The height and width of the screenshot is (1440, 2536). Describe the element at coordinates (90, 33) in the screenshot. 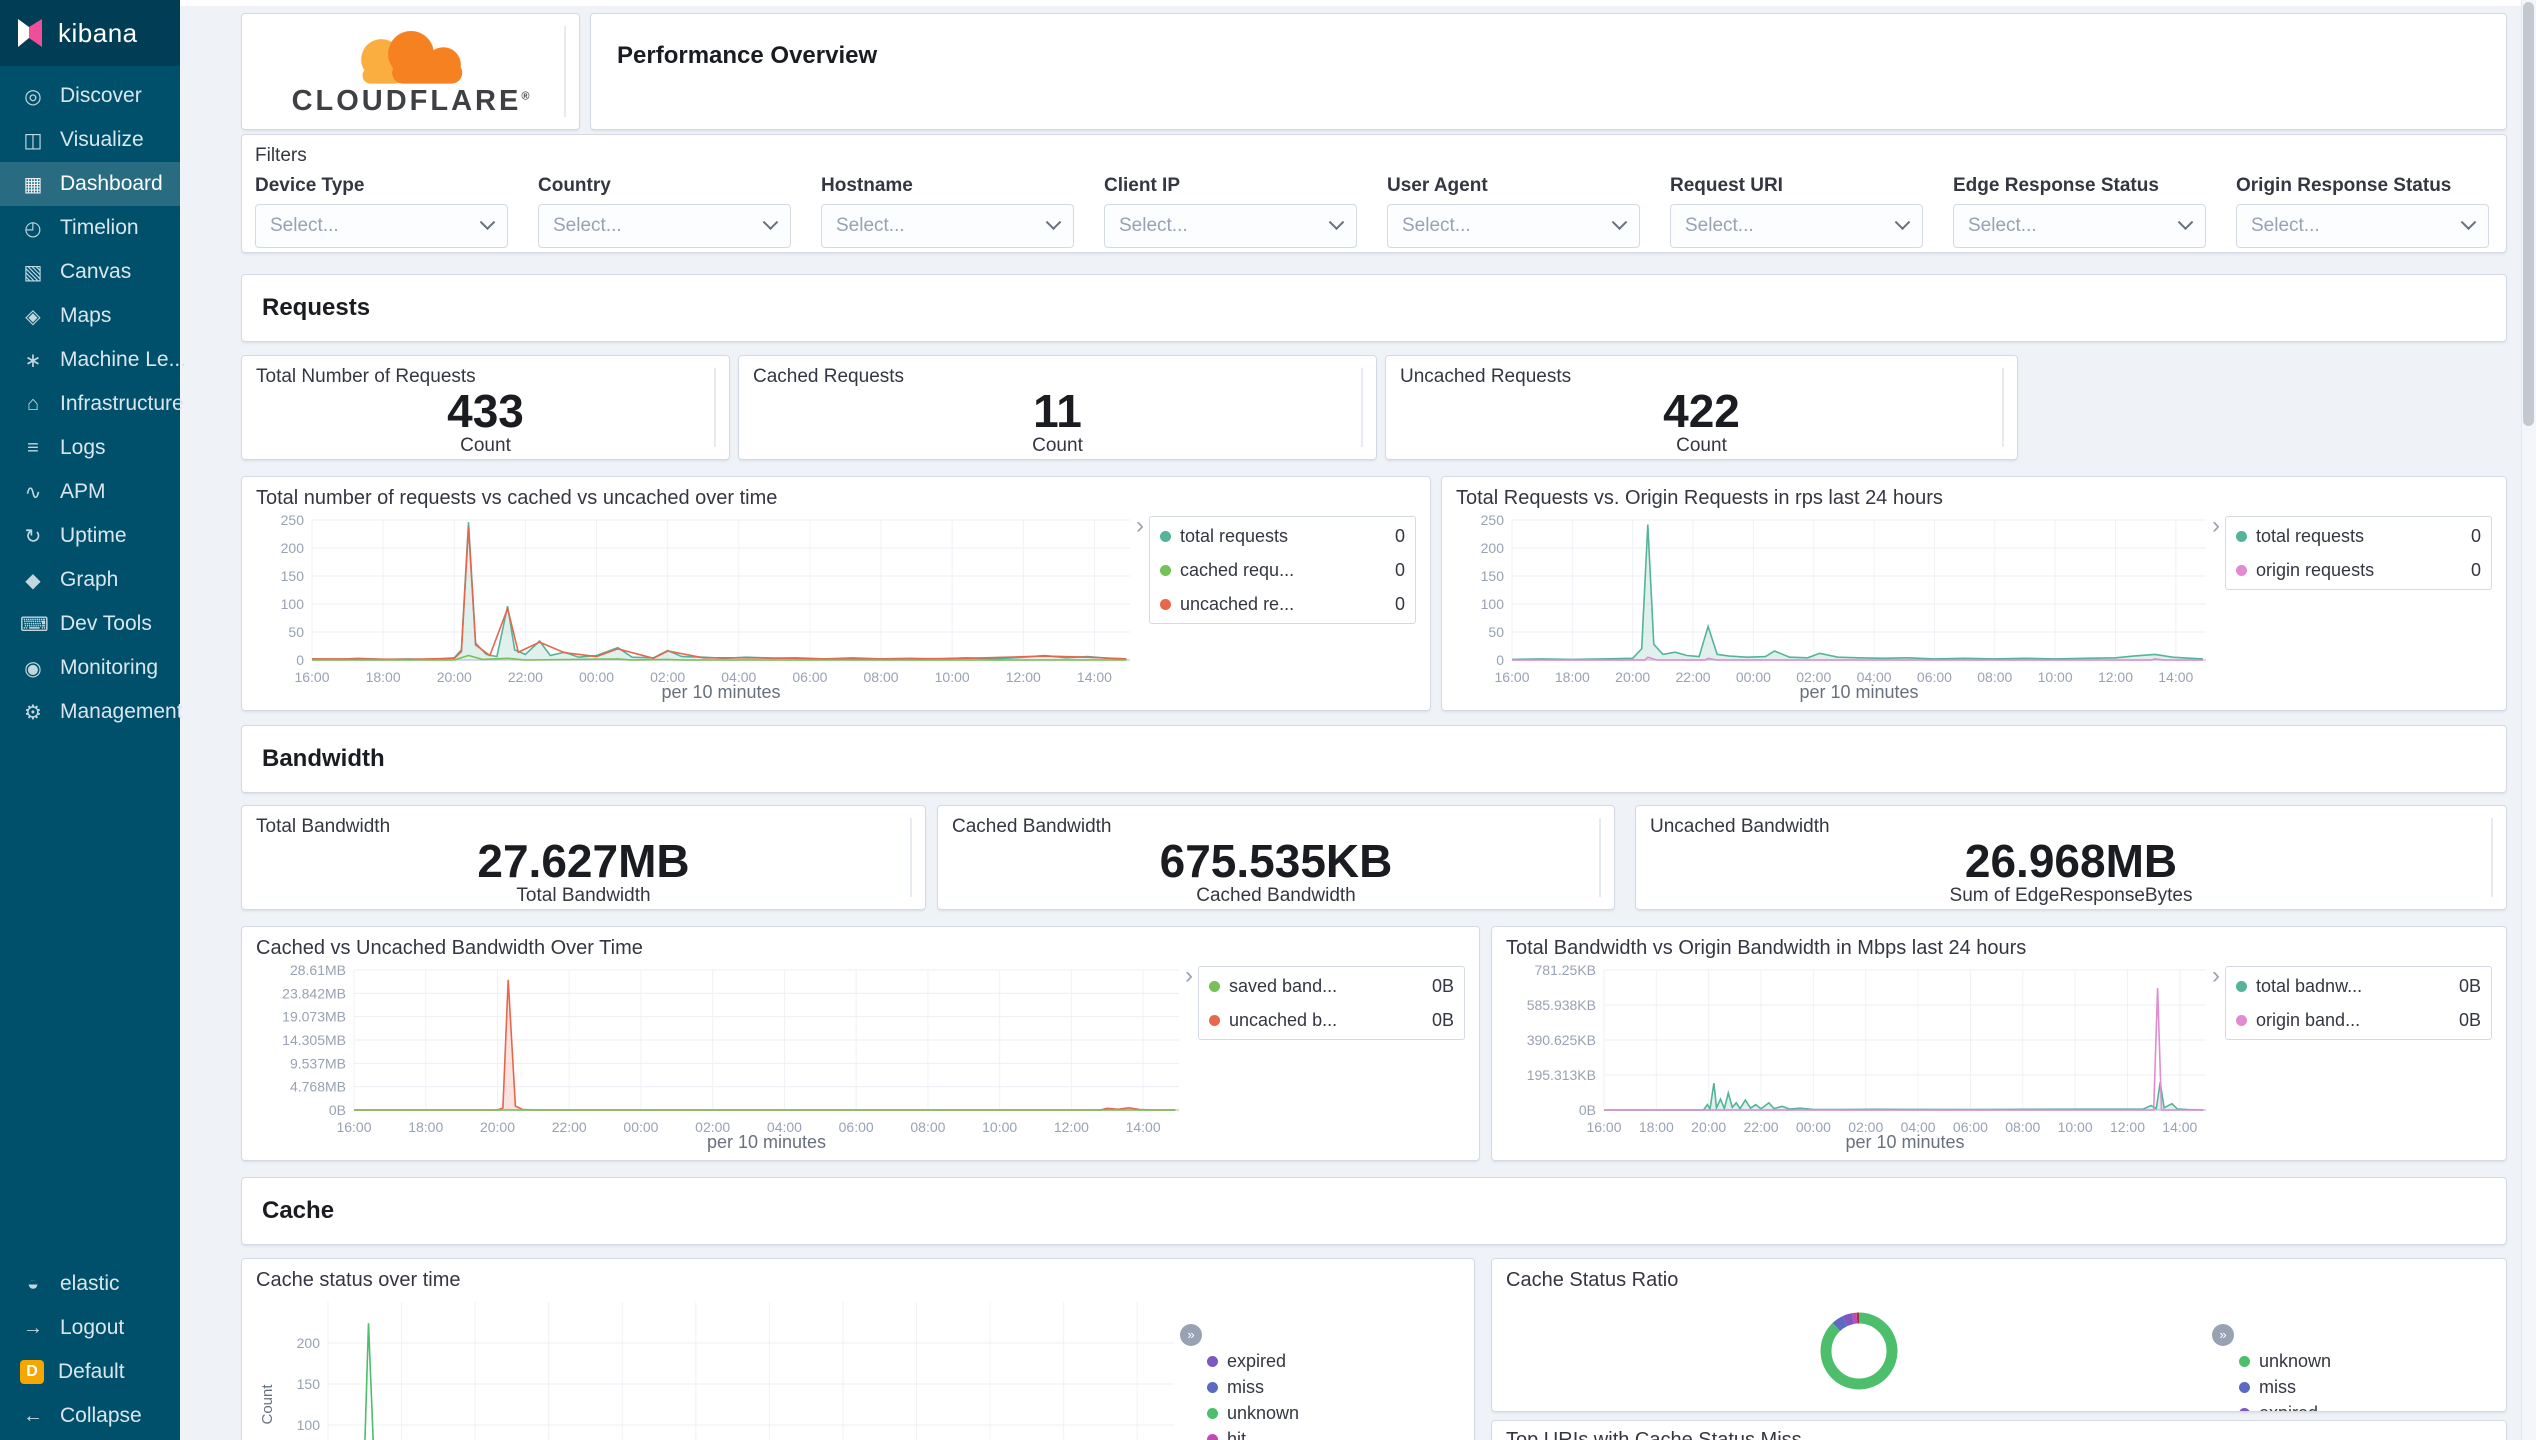

I see `kibana-logo: kibana` at that location.